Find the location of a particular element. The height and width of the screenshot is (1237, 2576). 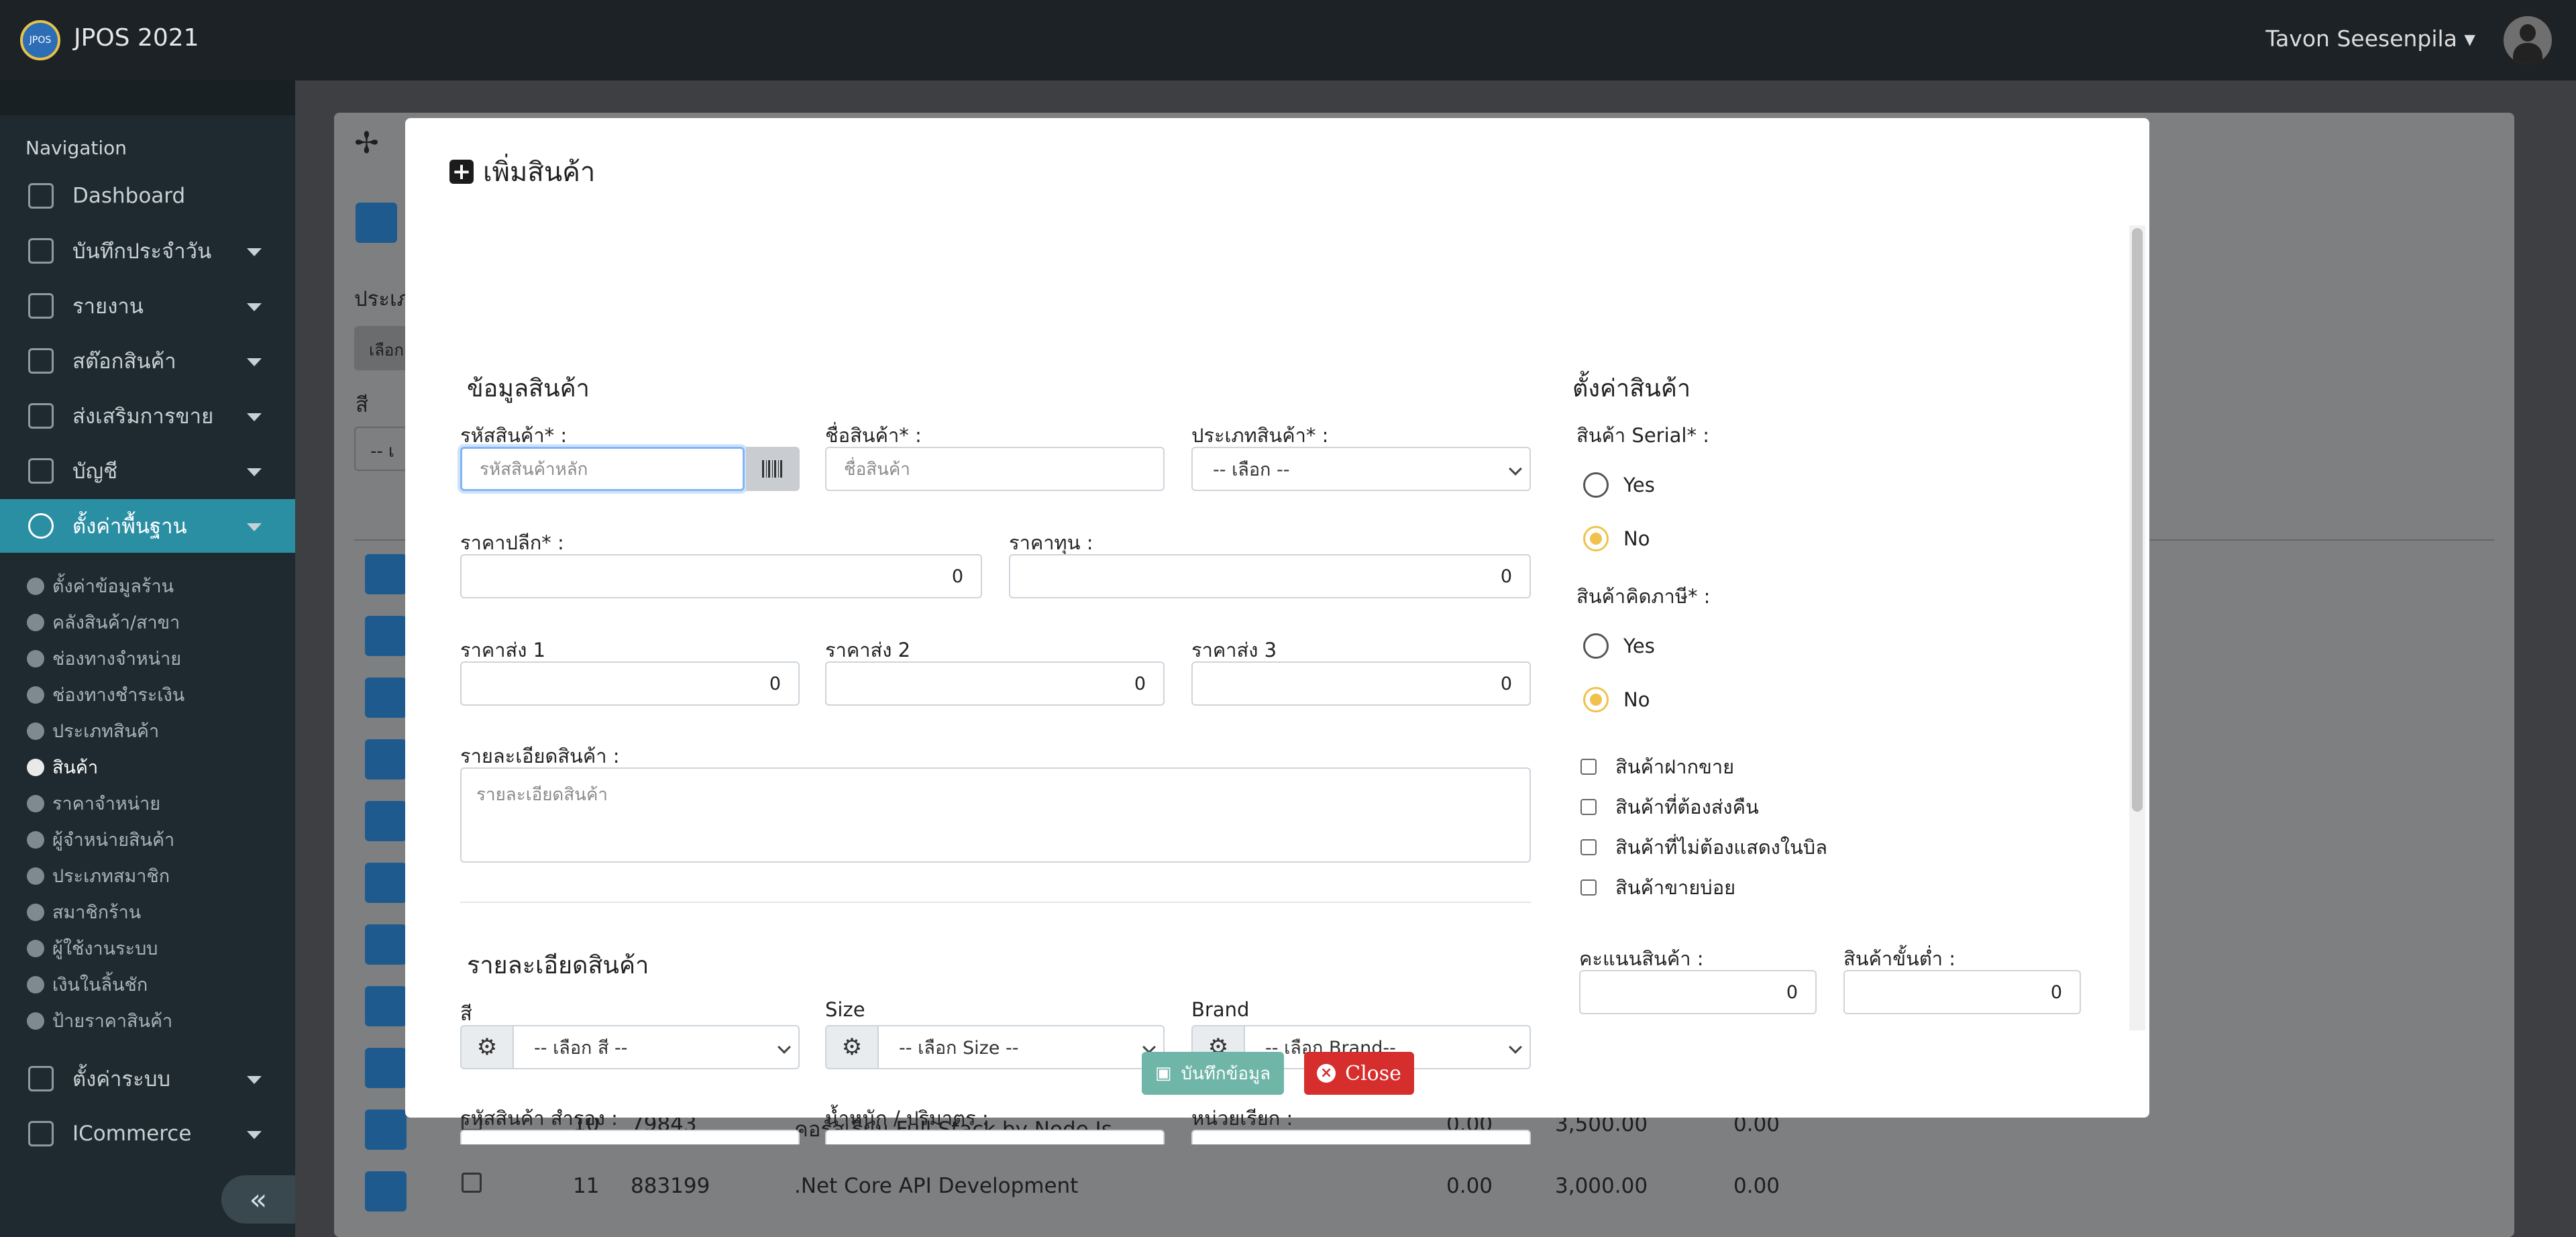

sidebar-subitem: ป้ายราคาสินค้า is located at coordinates (99, 1020).